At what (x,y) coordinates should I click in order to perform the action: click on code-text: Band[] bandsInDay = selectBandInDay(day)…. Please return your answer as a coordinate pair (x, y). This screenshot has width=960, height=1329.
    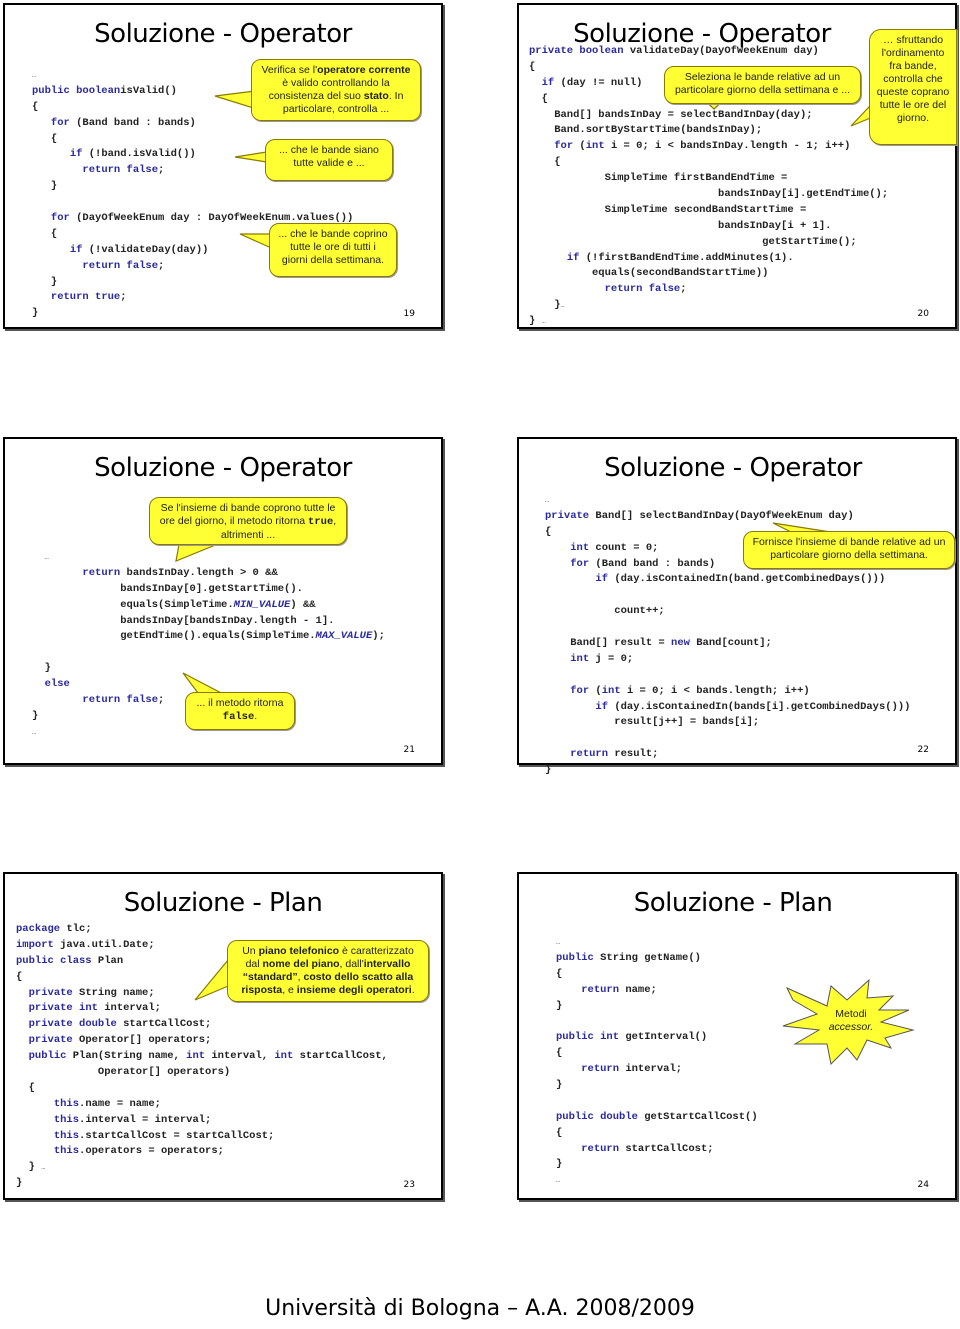
    Looking at the image, I should click on (671, 114).